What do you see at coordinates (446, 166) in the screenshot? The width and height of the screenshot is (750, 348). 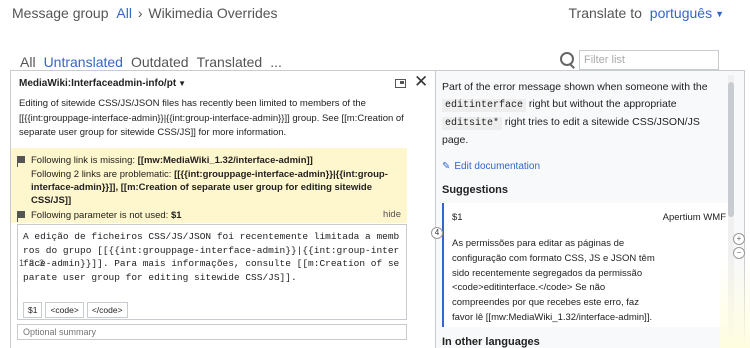 I see `pencil-icon: ✎` at bounding box center [446, 166].